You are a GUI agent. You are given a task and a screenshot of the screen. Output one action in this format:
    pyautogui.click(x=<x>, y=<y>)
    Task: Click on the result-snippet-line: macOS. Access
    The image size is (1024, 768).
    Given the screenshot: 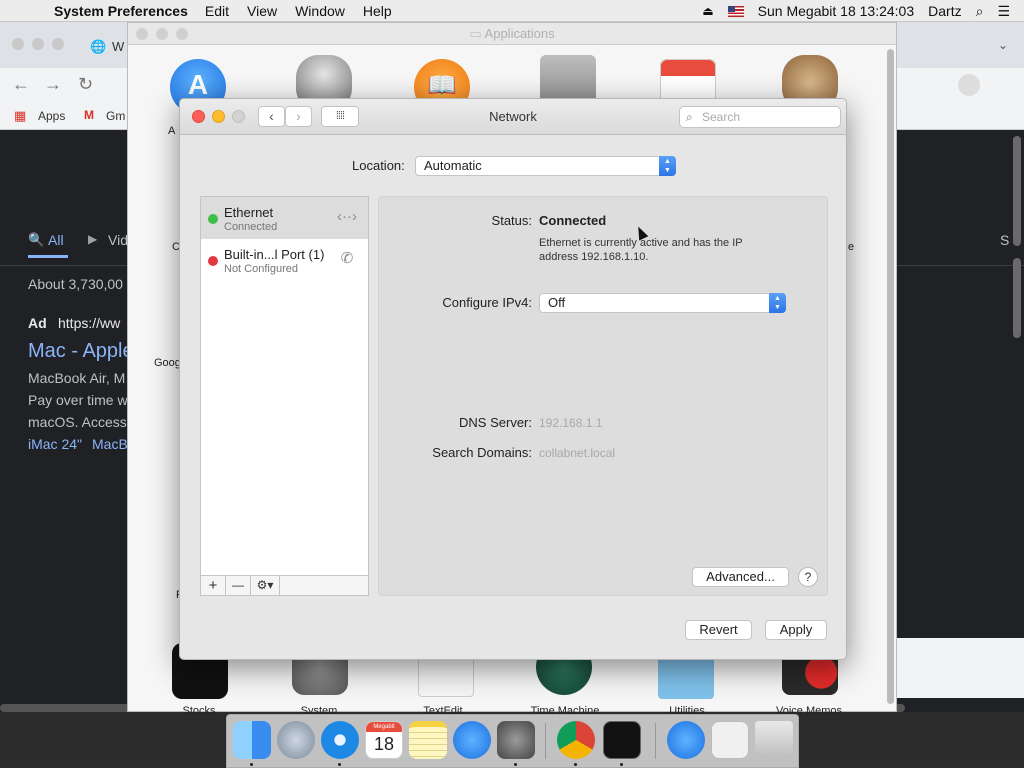 What is the action you would take?
    pyautogui.click(x=77, y=422)
    